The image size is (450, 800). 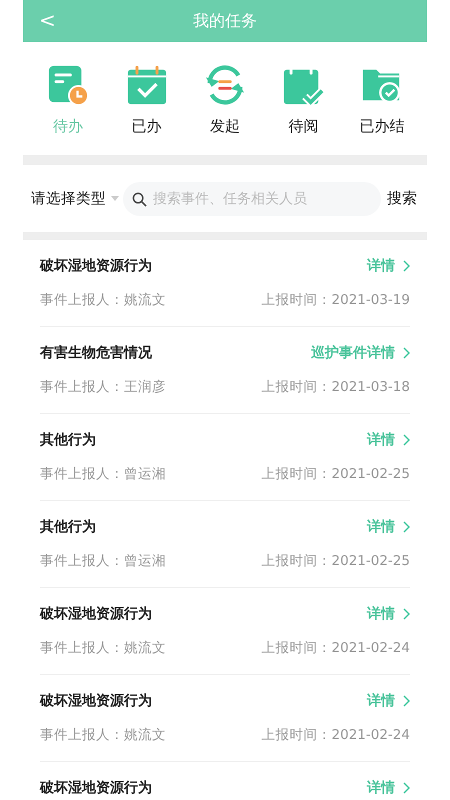 What do you see at coordinates (402, 198) in the screenshot?
I see `search-button: 搜索` at bounding box center [402, 198].